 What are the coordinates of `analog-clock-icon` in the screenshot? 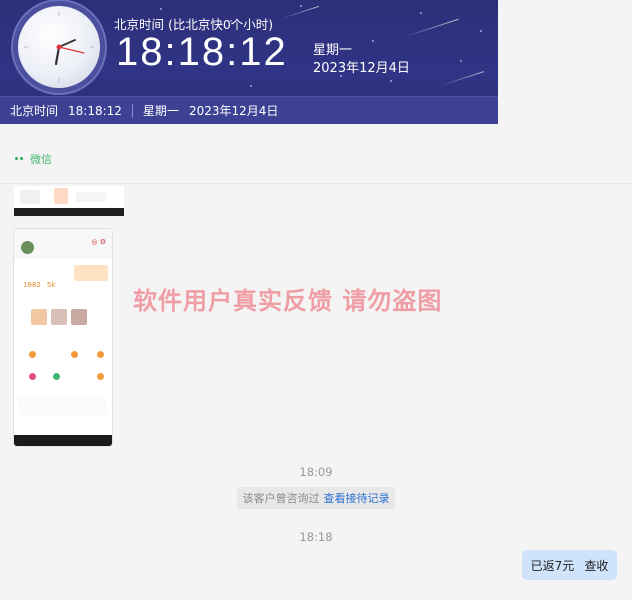 It's located at (59, 47).